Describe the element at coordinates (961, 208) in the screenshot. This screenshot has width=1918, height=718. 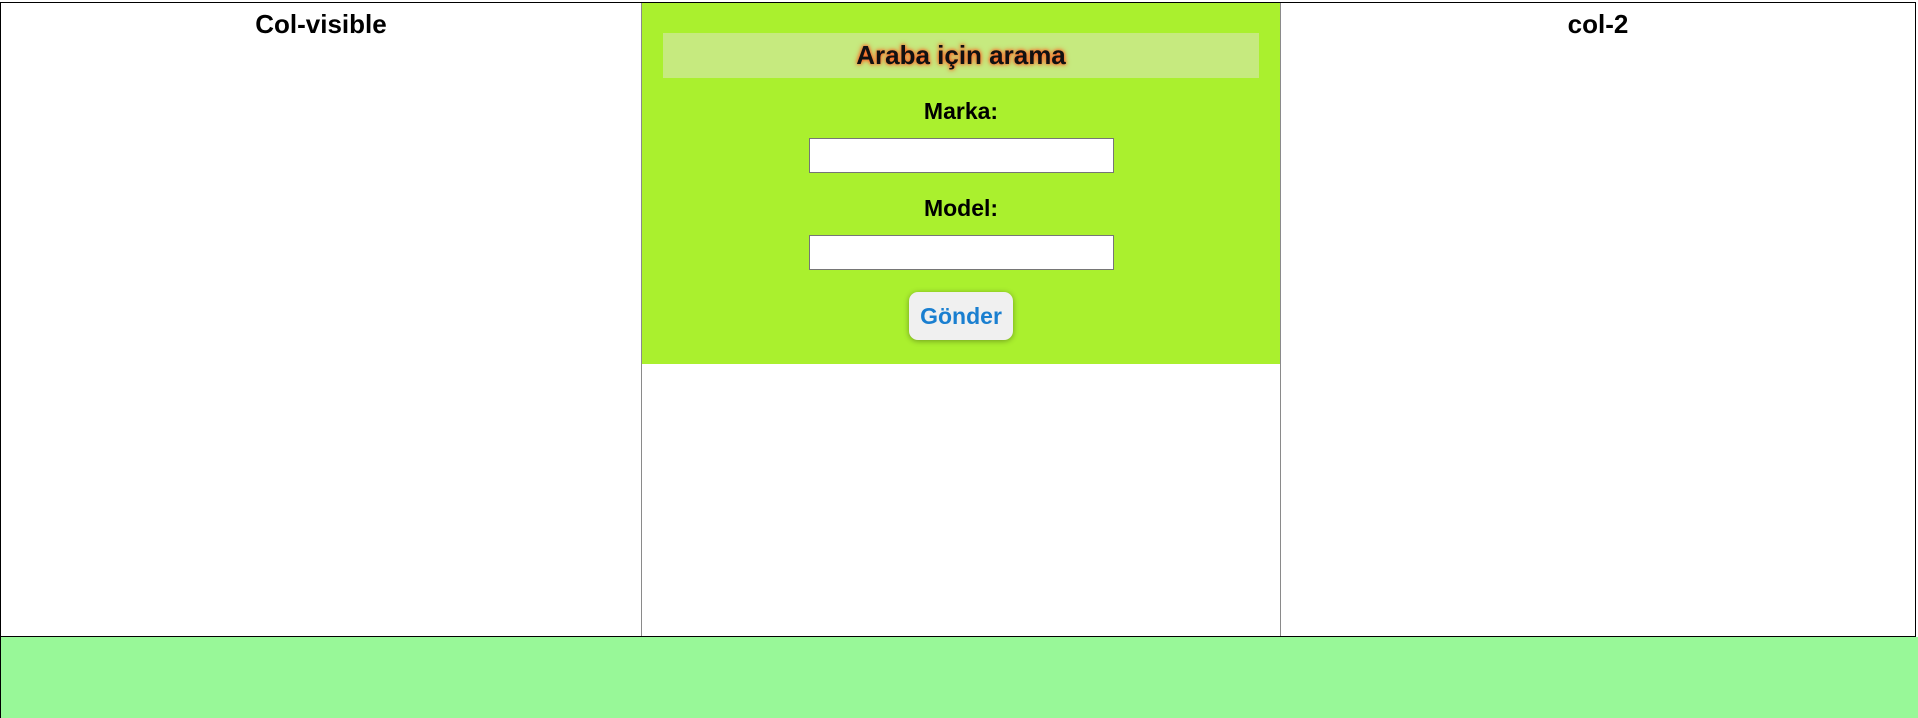
I see `model-label: Model:` at that location.